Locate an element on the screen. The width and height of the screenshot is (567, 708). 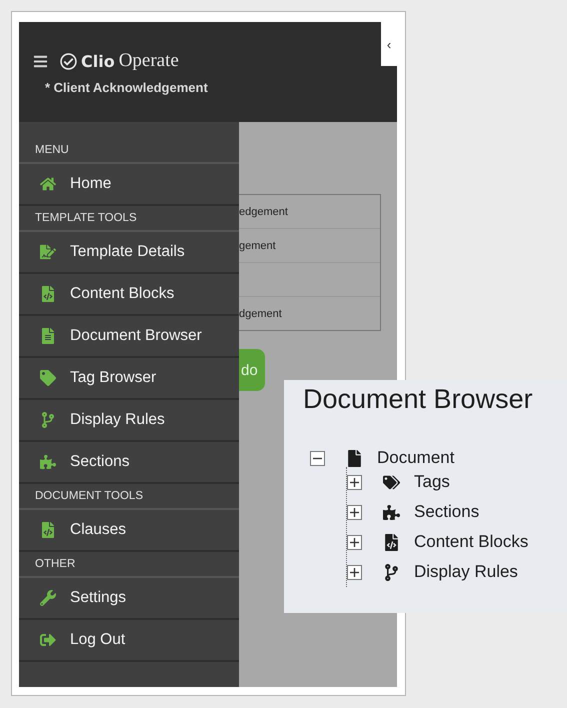
menu-item: Document Browser is located at coordinates (129, 337).